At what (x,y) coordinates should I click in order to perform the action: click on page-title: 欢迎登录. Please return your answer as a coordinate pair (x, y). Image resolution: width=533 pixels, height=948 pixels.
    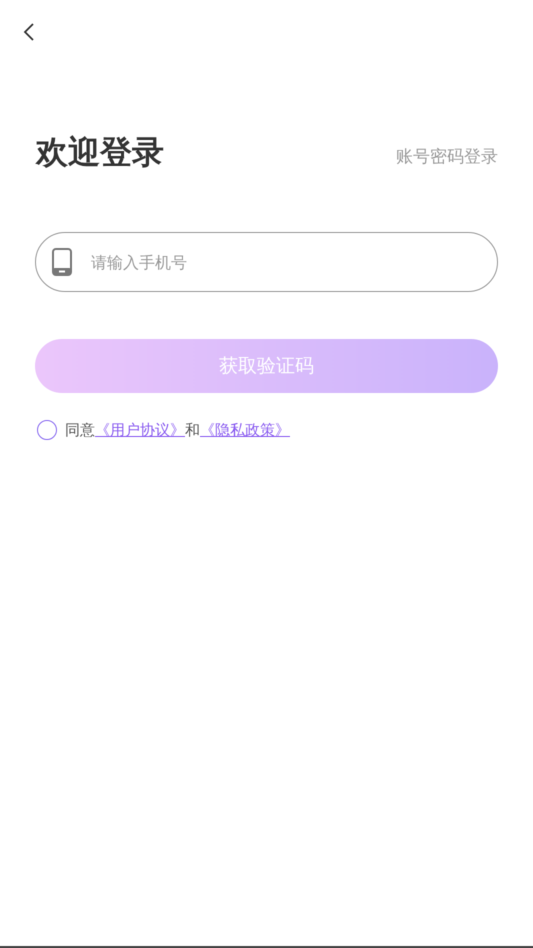
    Looking at the image, I should click on (100, 152).